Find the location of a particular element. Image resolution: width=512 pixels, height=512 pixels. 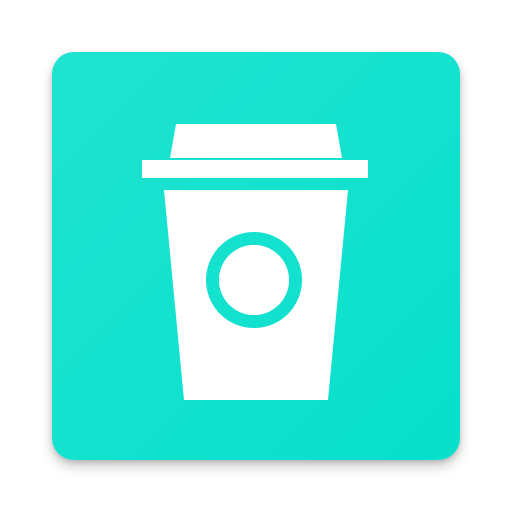

cup-ring-center is located at coordinates (254, 280).